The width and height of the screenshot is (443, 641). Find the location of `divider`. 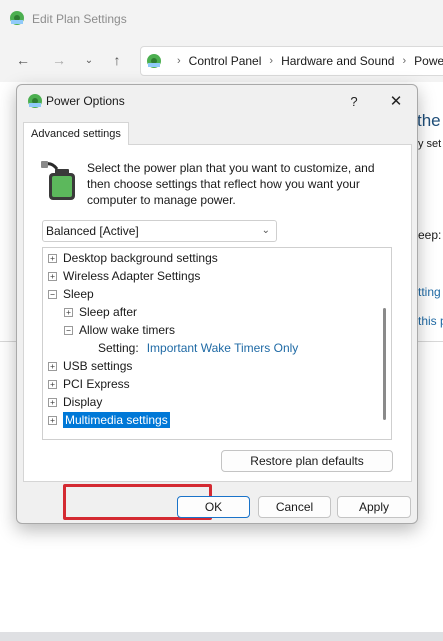

divider is located at coordinates (430, 341).